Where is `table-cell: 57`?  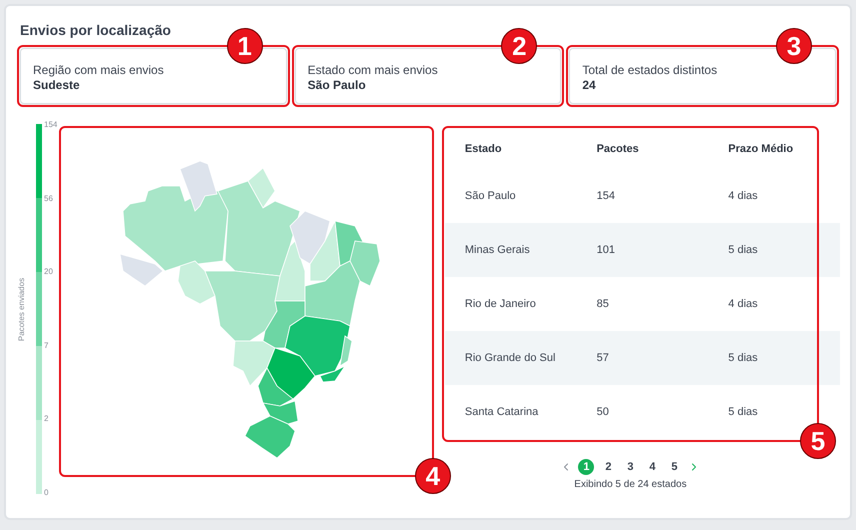
table-cell: 57 is located at coordinates (642, 358).